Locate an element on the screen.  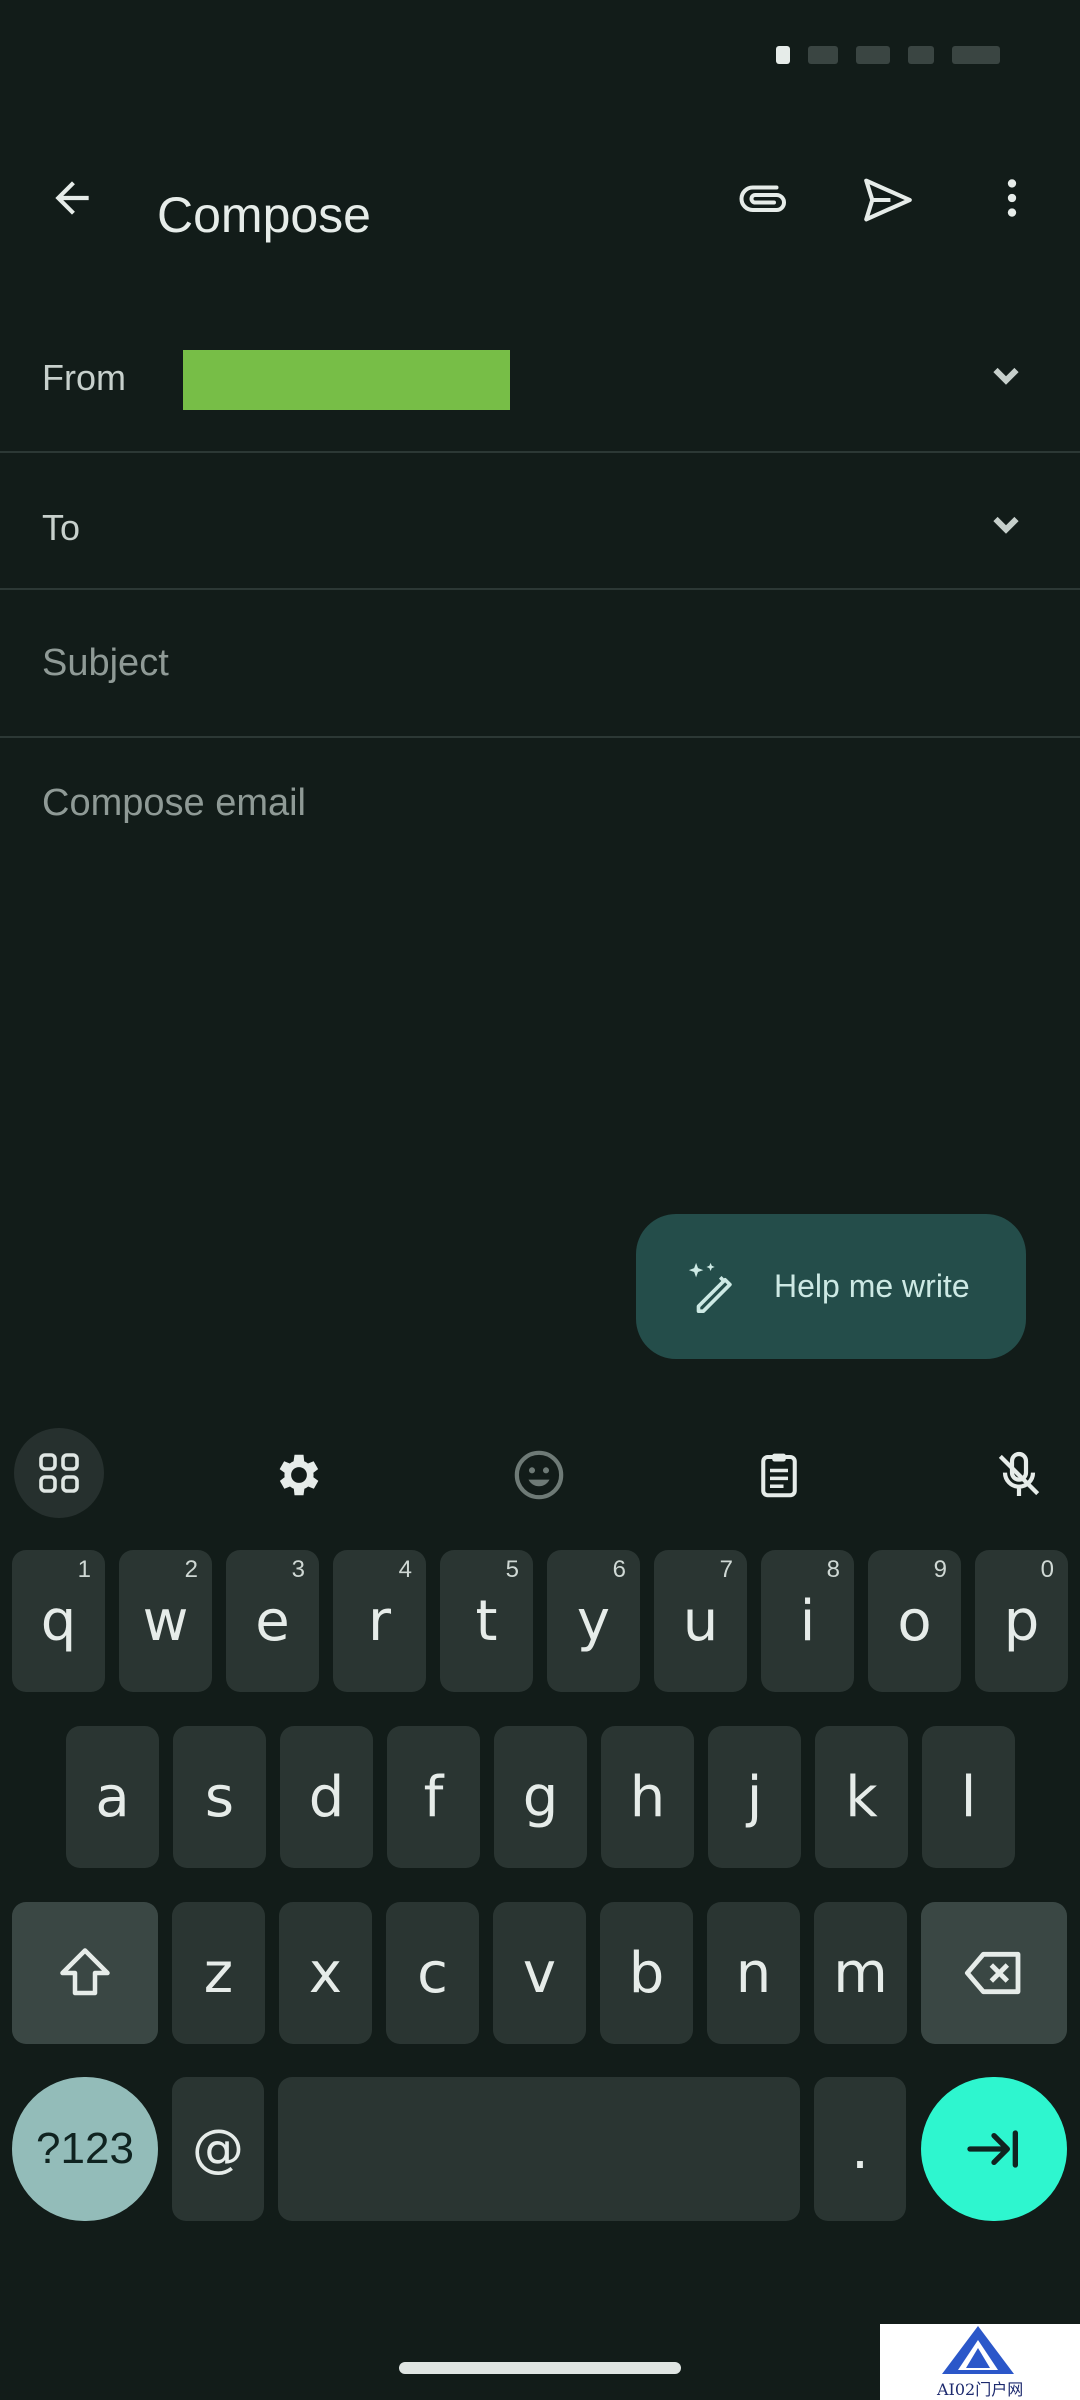
back-button is located at coordinates (72, 198).